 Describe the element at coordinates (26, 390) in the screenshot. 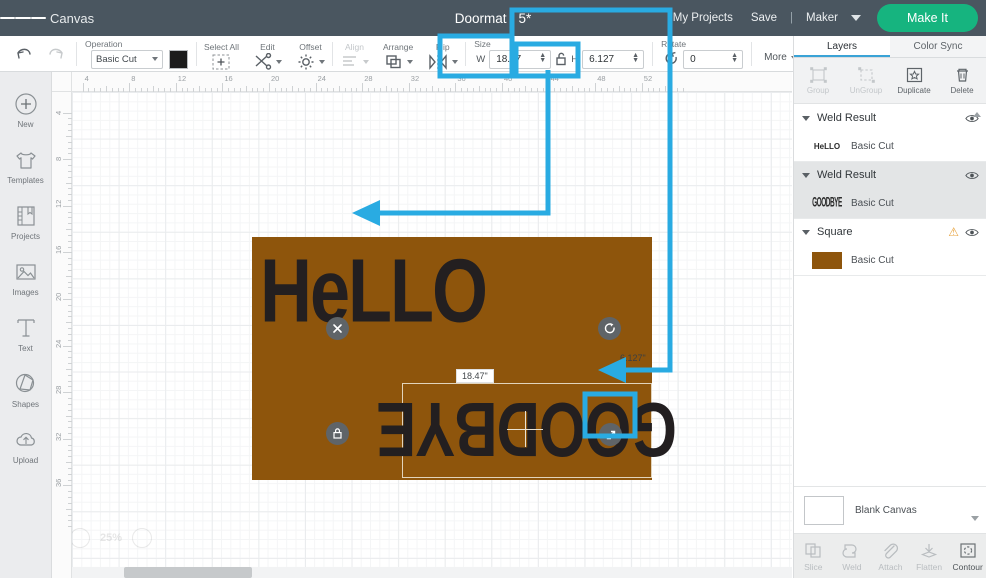

I see `sidebar-item-shapes: Shapes` at that location.